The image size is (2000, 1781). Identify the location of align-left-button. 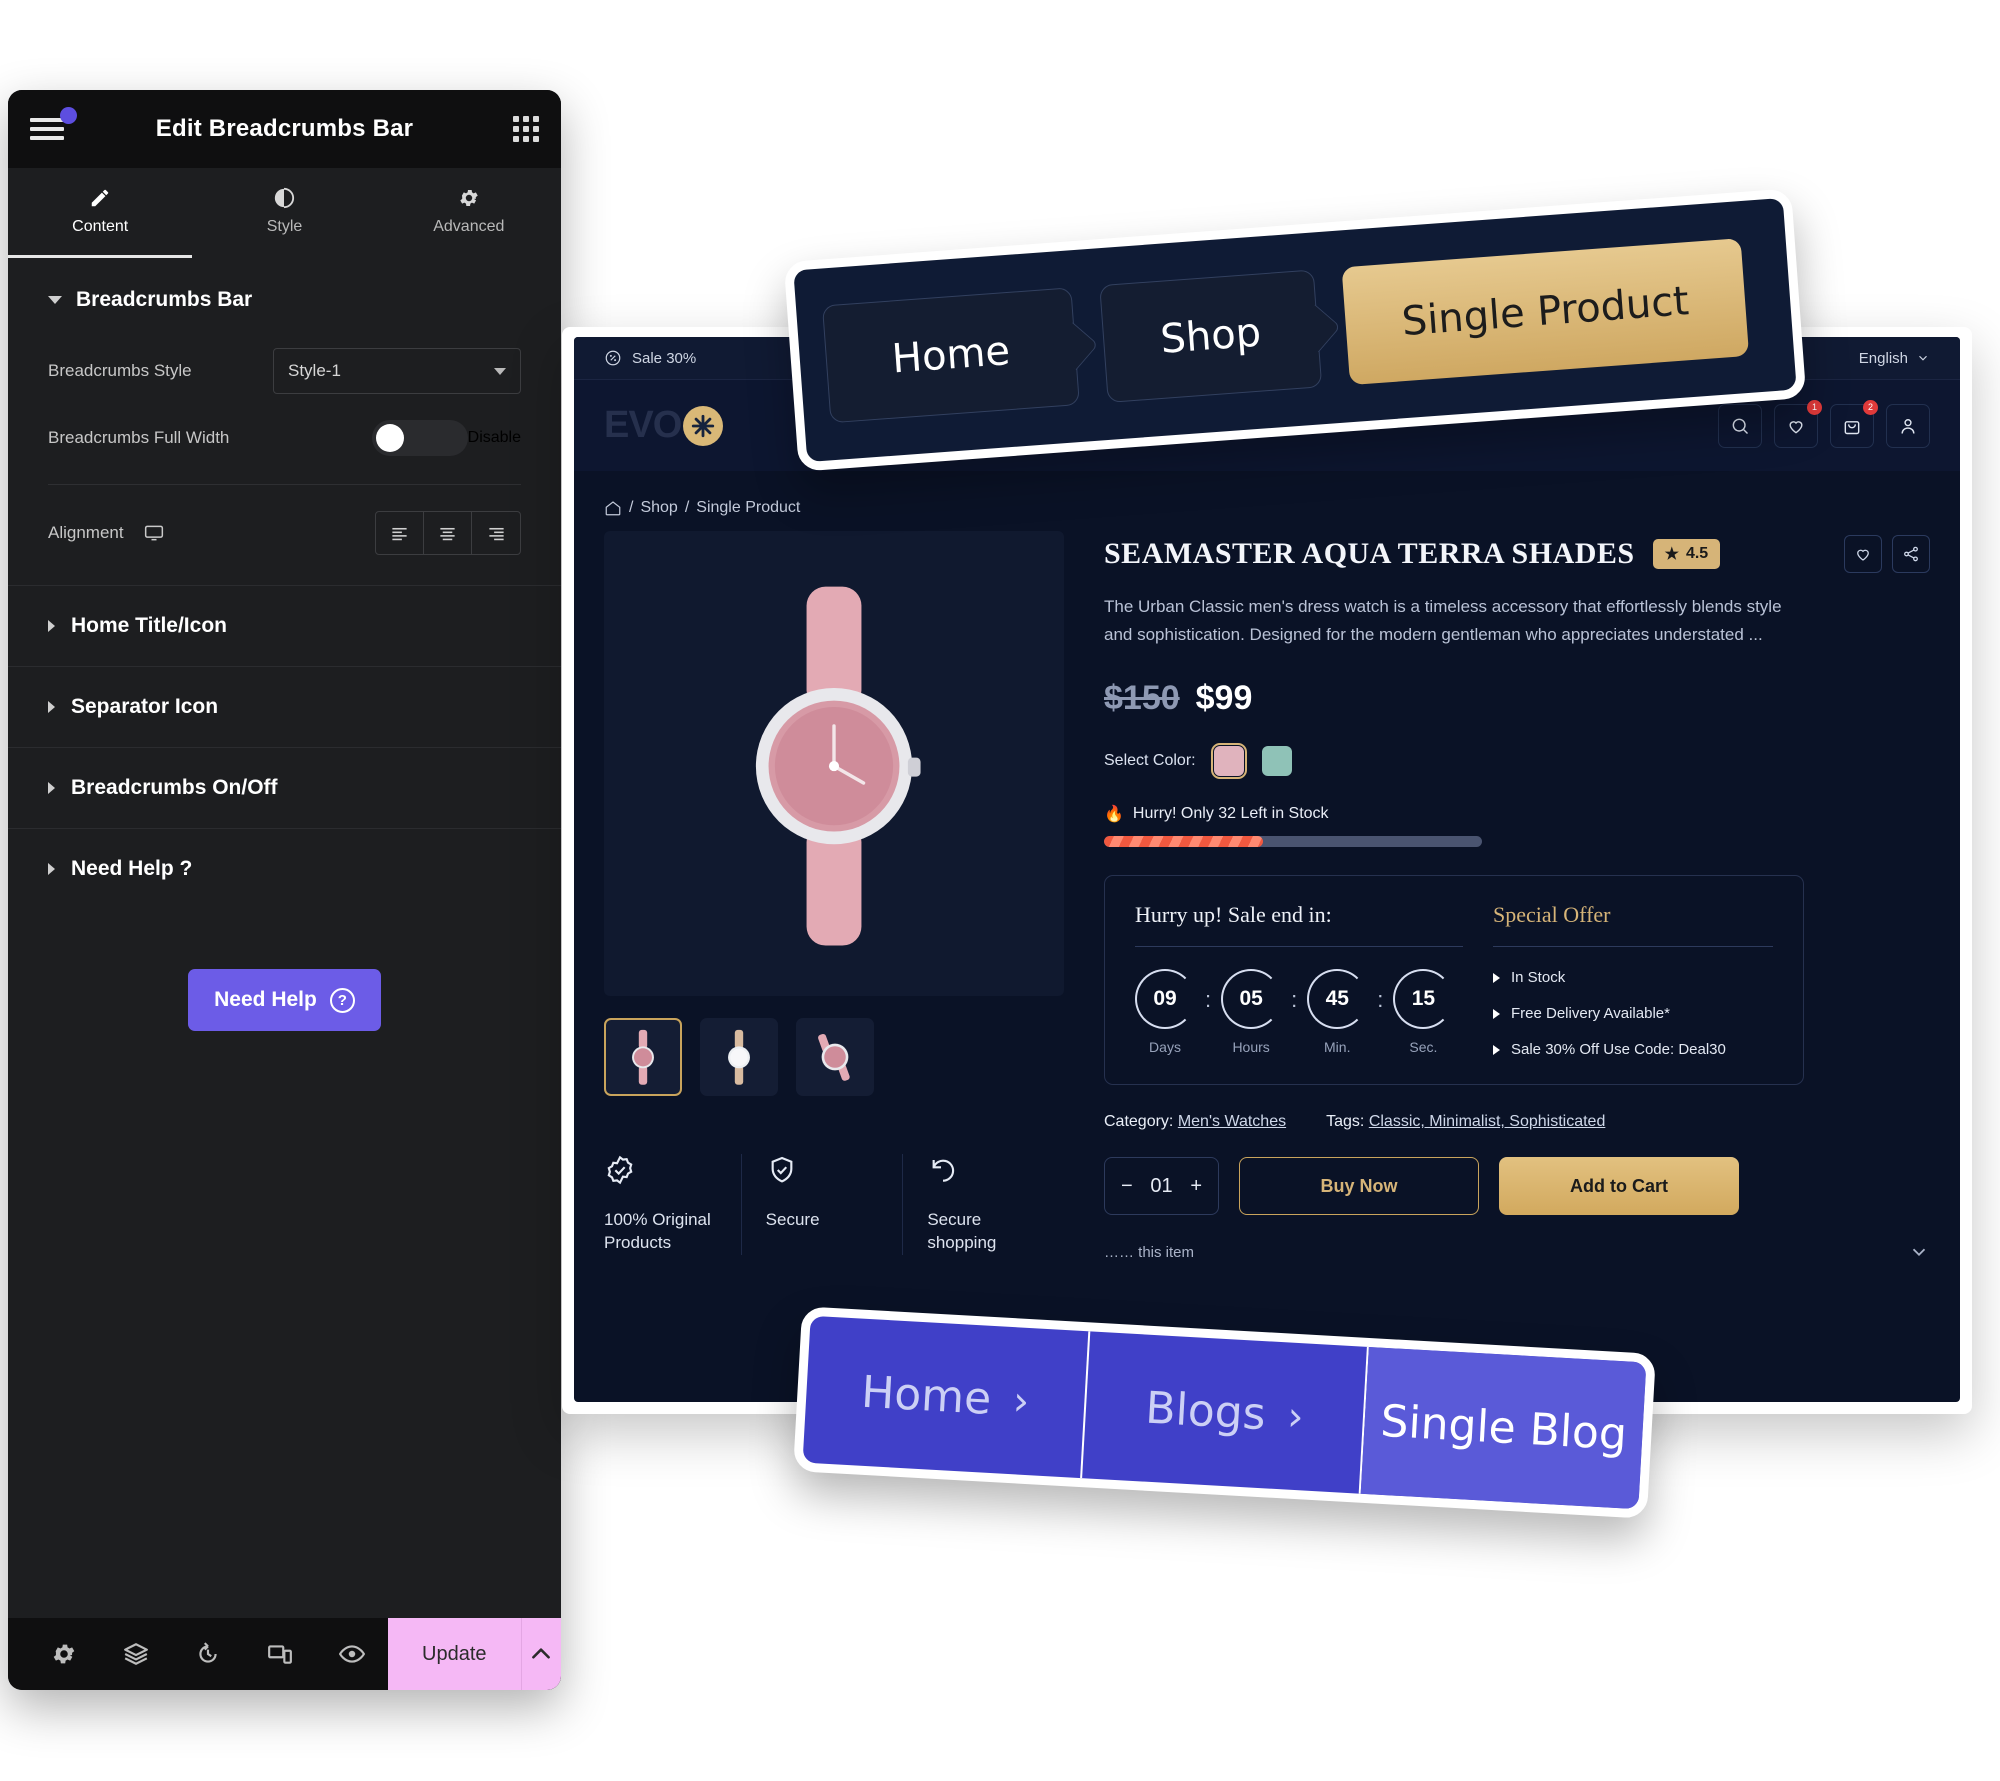
(400, 533).